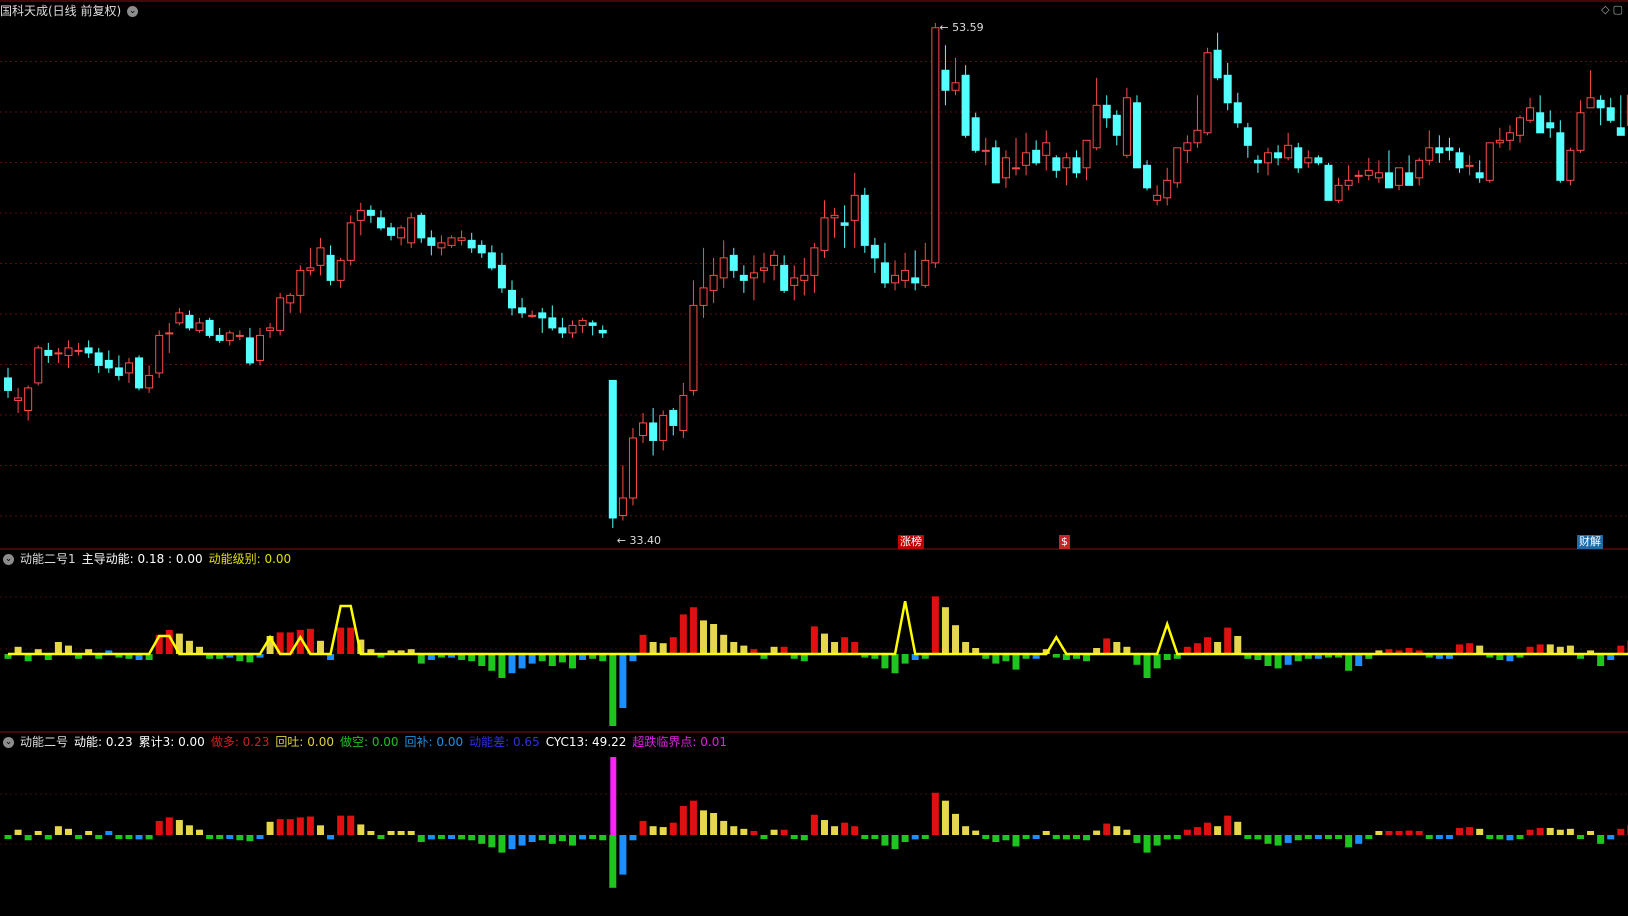 This screenshot has width=1628, height=916. I want to click on panel-controls: ◇▢, so click(1613, 9).